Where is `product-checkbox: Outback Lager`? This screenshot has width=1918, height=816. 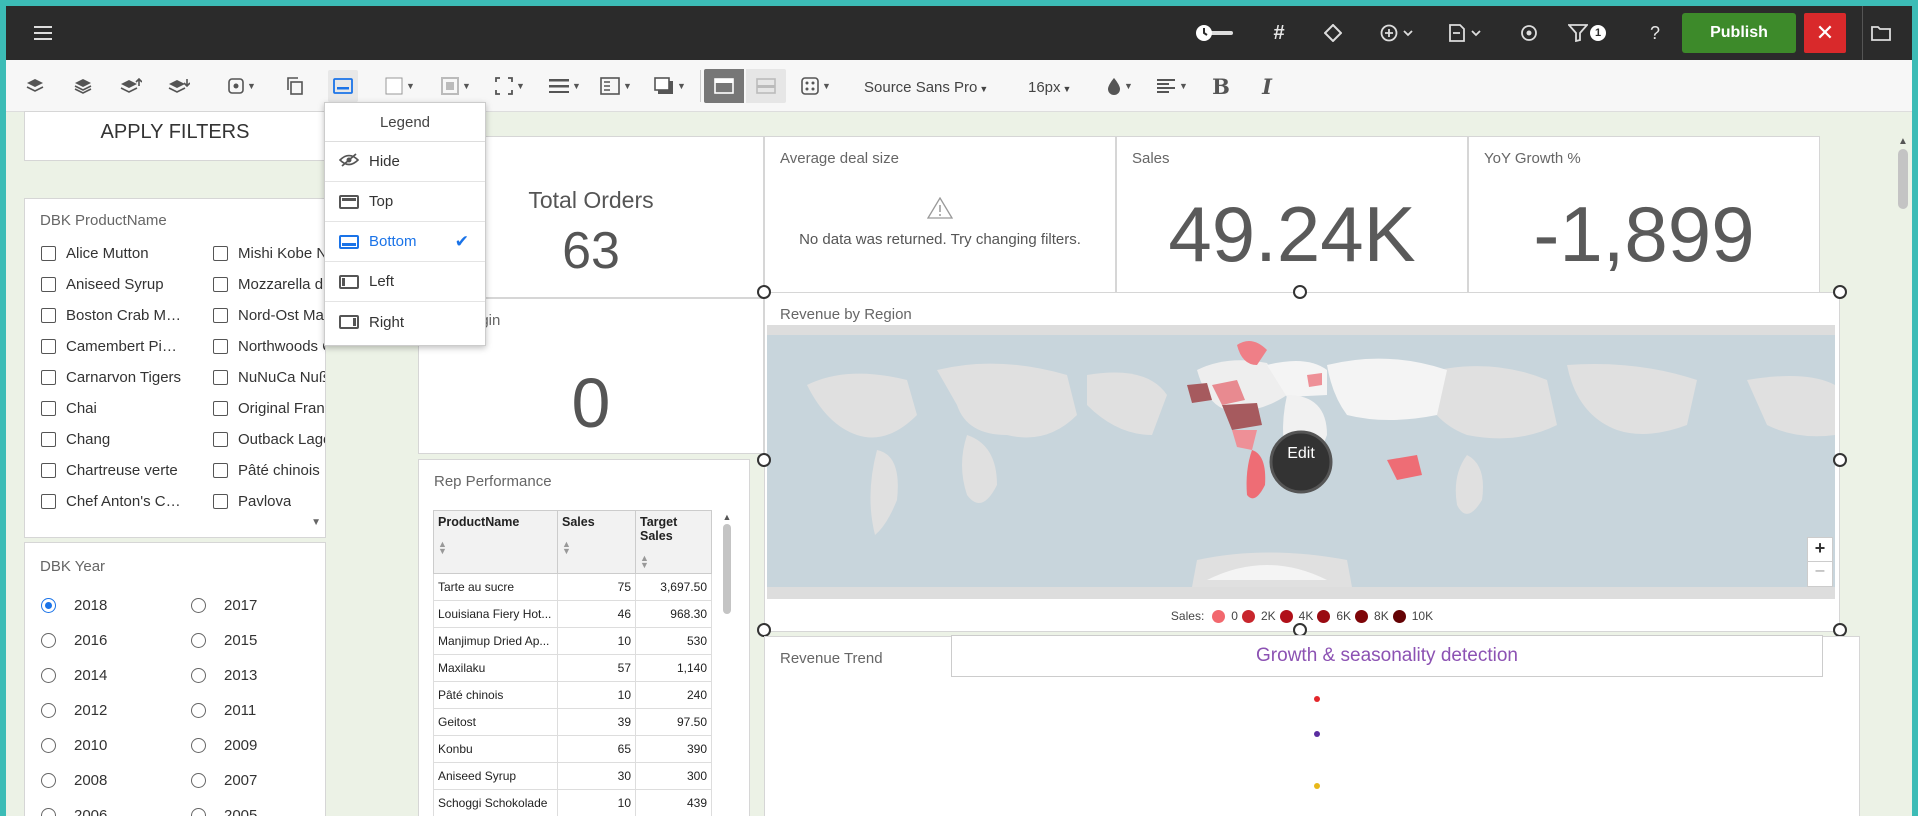
product-checkbox: Outback Lager is located at coordinates (269, 439).